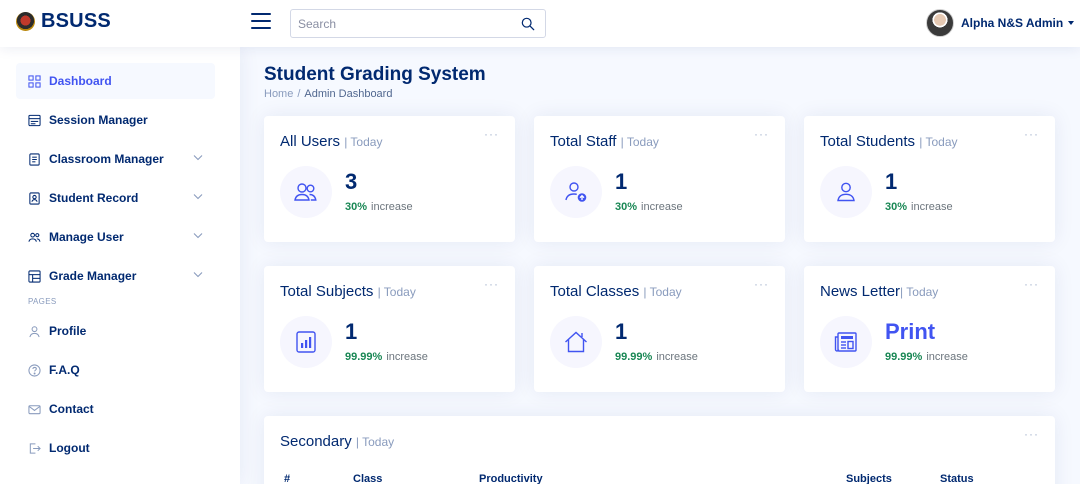  What do you see at coordinates (511, 478) in the screenshot?
I see `column-header: Productivity` at bounding box center [511, 478].